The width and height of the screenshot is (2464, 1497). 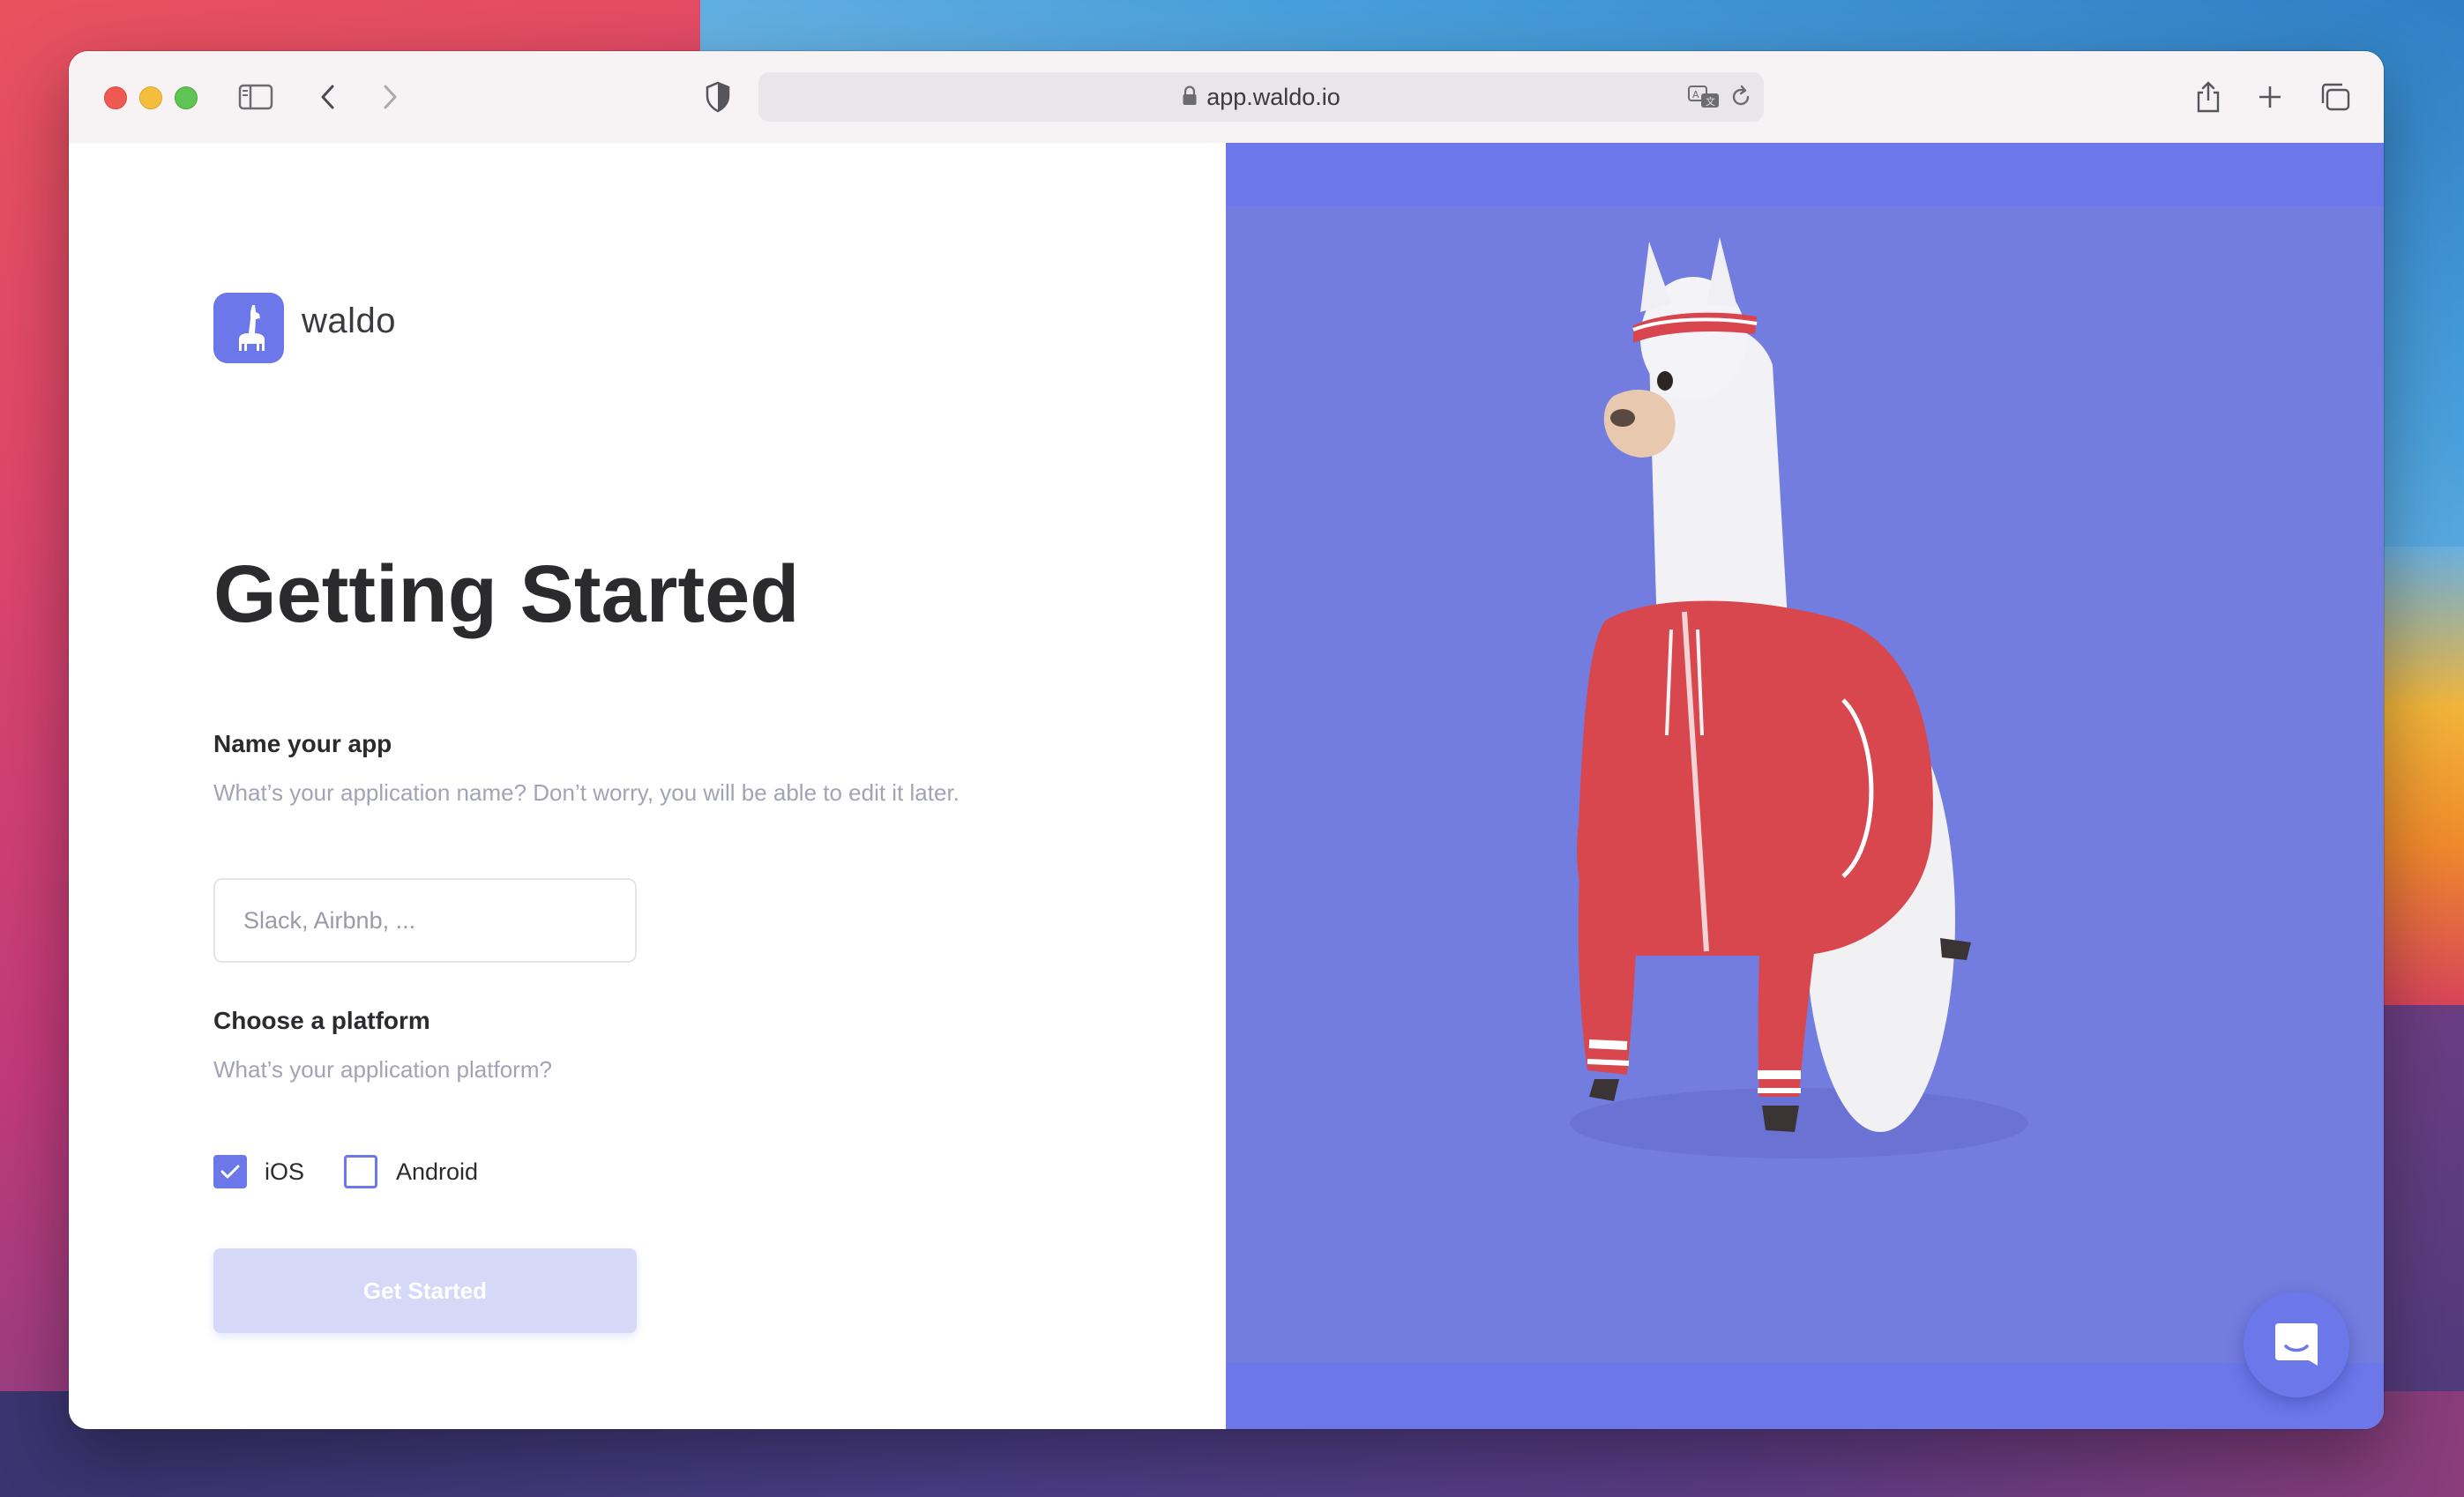 I want to click on chat-launcher-button, so click(x=2296, y=1345).